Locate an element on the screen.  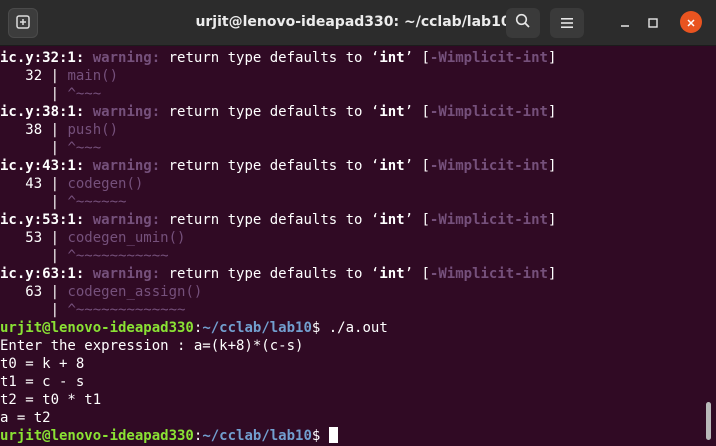
close-icon is located at coordinates (691, 22).